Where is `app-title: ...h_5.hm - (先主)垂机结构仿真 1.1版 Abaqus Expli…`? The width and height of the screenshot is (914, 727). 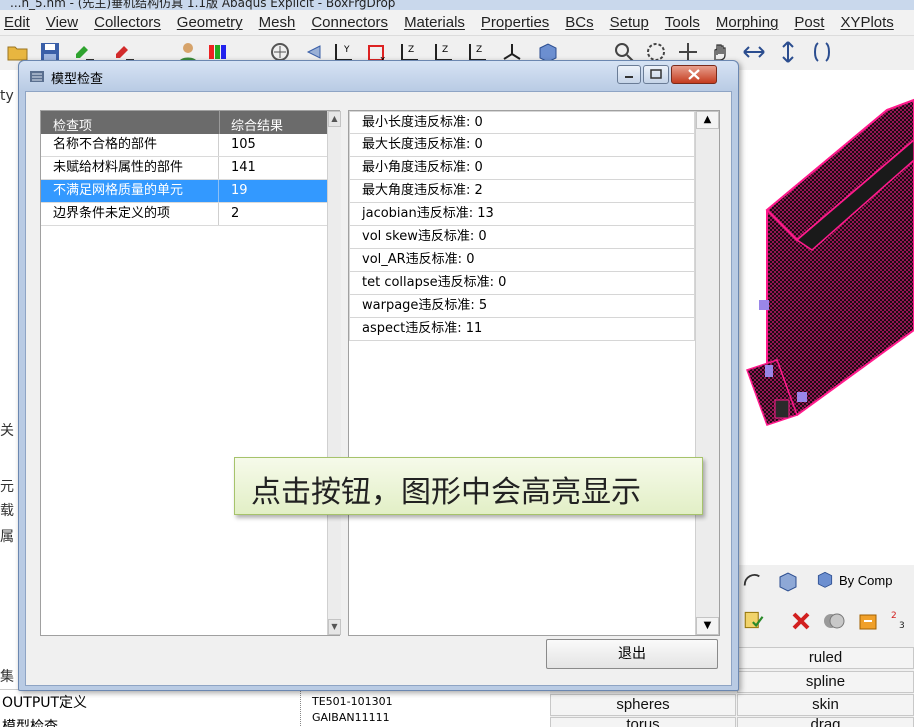
app-title: ...h_5.hm - (先主)垂机结构仿真 1.1版 Abaqus Expli… is located at coordinates (203, 5).